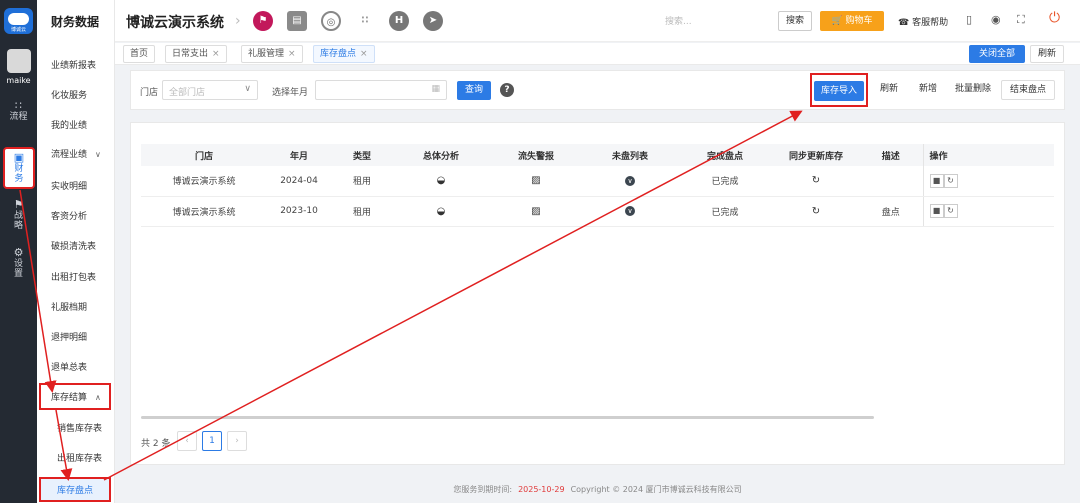  What do you see at coordinates (73, 245) in the screenshot?
I see `sidebar-item: 破损清洗表` at bounding box center [73, 245].